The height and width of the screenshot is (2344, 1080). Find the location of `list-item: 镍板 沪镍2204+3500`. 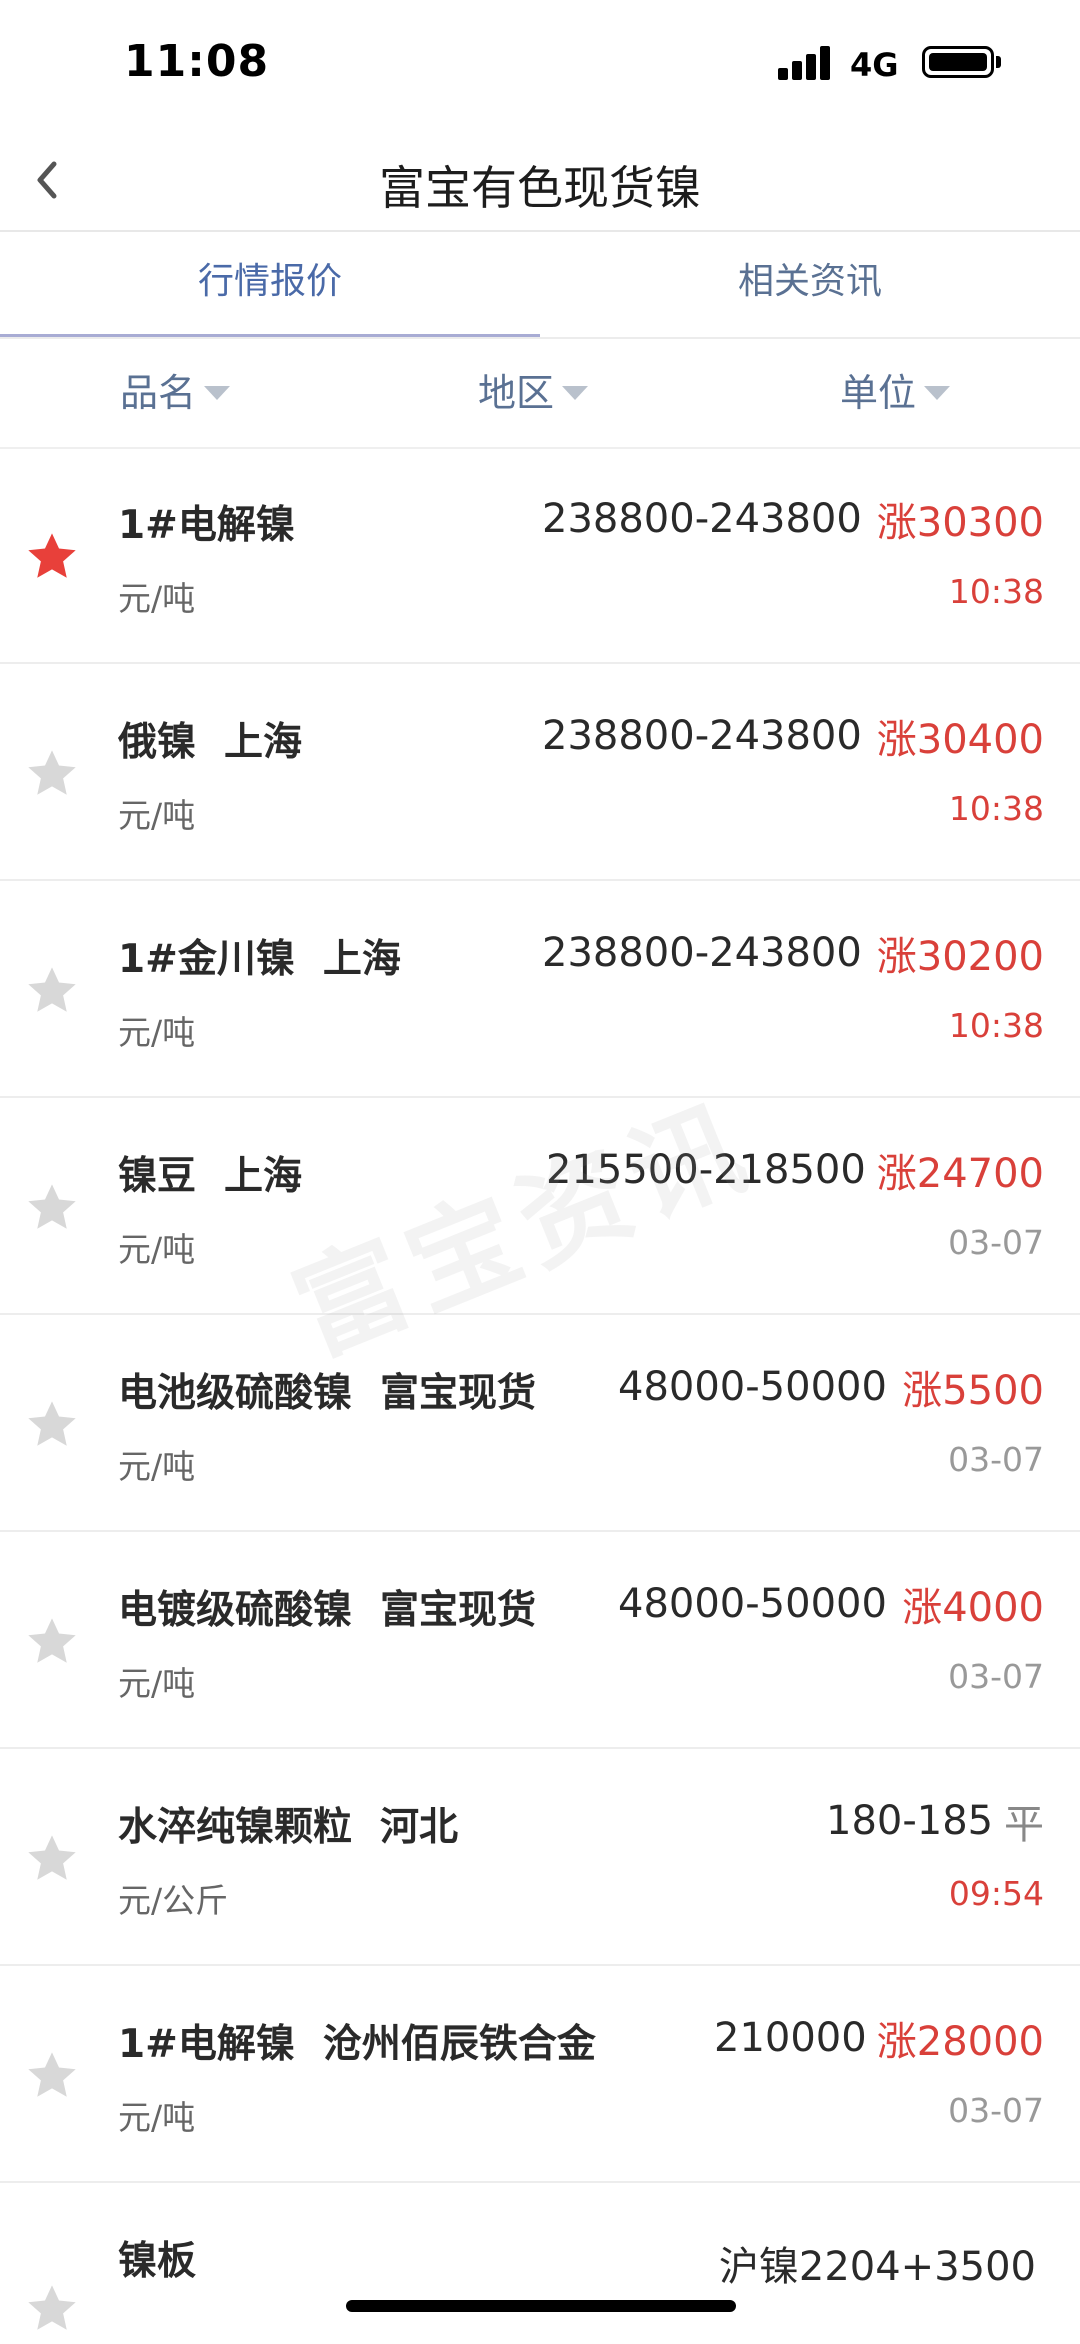

list-item: 镍板 沪镍2204+3500 is located at coordinates (540, 2264).